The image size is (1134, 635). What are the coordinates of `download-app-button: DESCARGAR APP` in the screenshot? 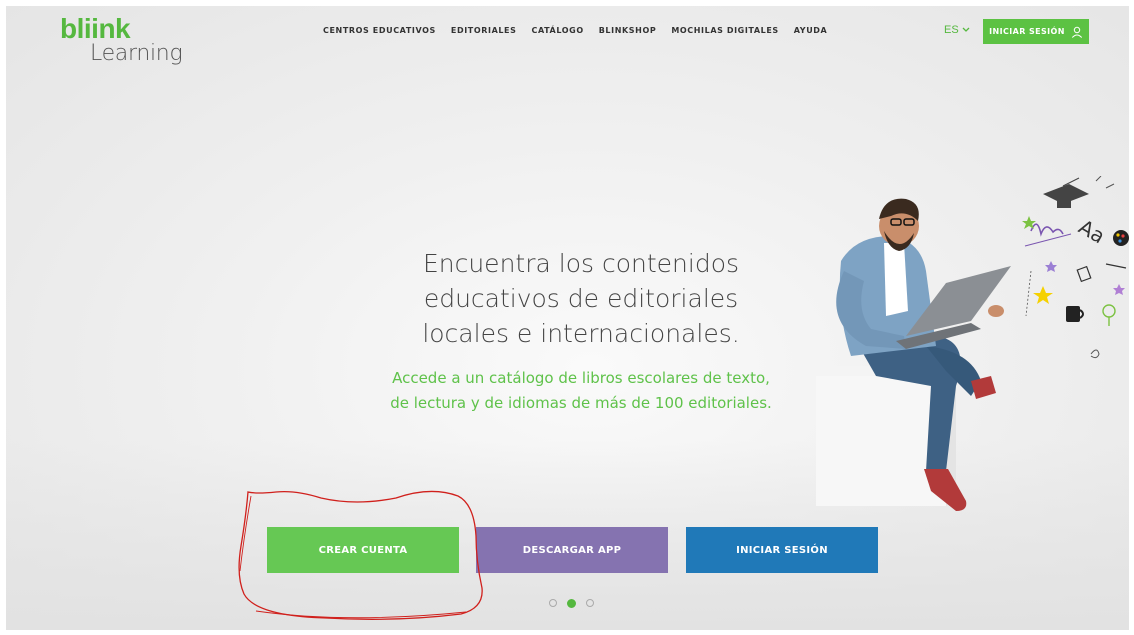 It's located at (572, 550).